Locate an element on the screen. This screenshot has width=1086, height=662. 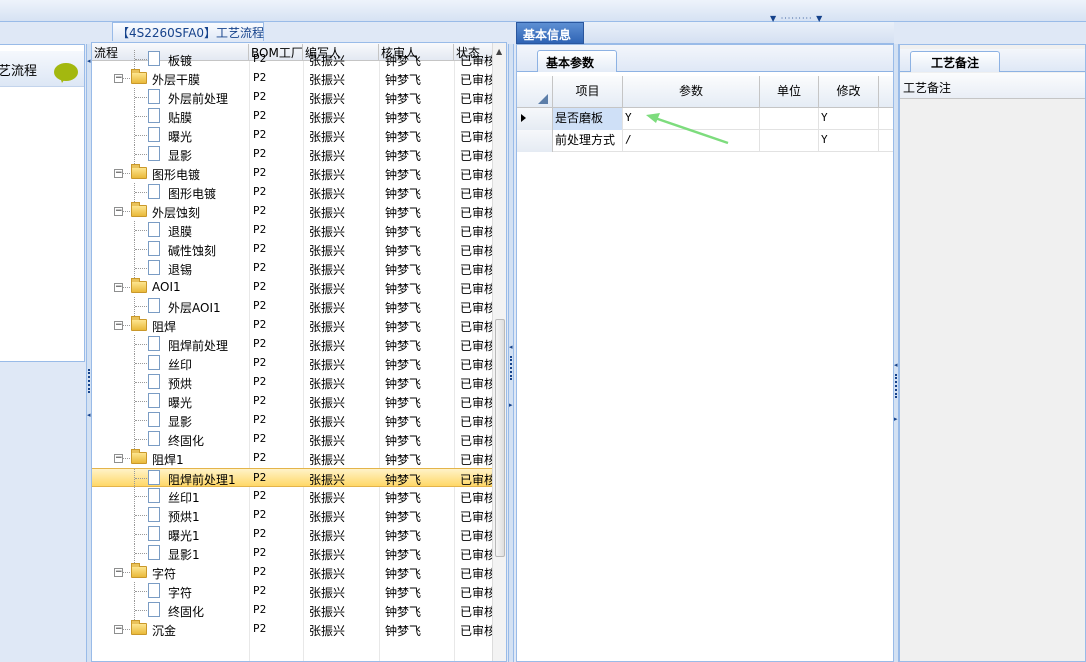
tree-folder-row: − 图形电镀 P2 张振兴 钟梦飞 已审核 is located at coordinates (292, 173).